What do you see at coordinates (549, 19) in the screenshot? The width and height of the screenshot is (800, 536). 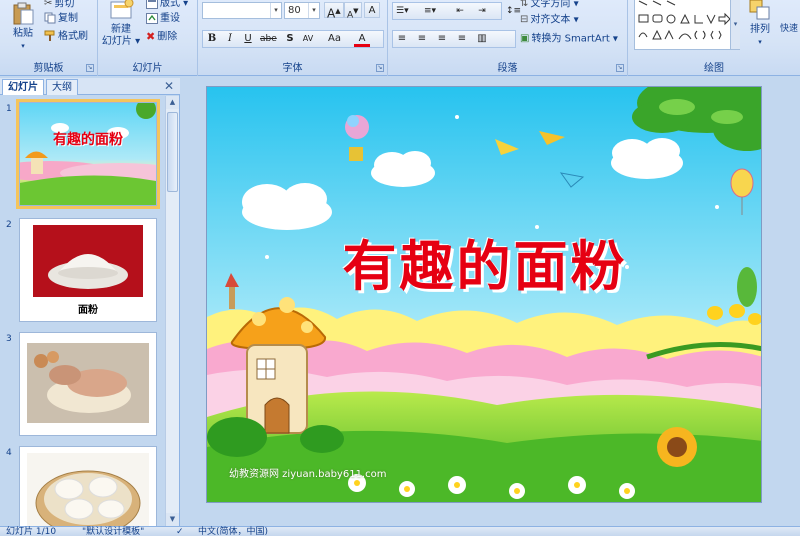 I see `align-text-button: ⊟ 对齐文本 ▾` at bounding box center [549, 19].